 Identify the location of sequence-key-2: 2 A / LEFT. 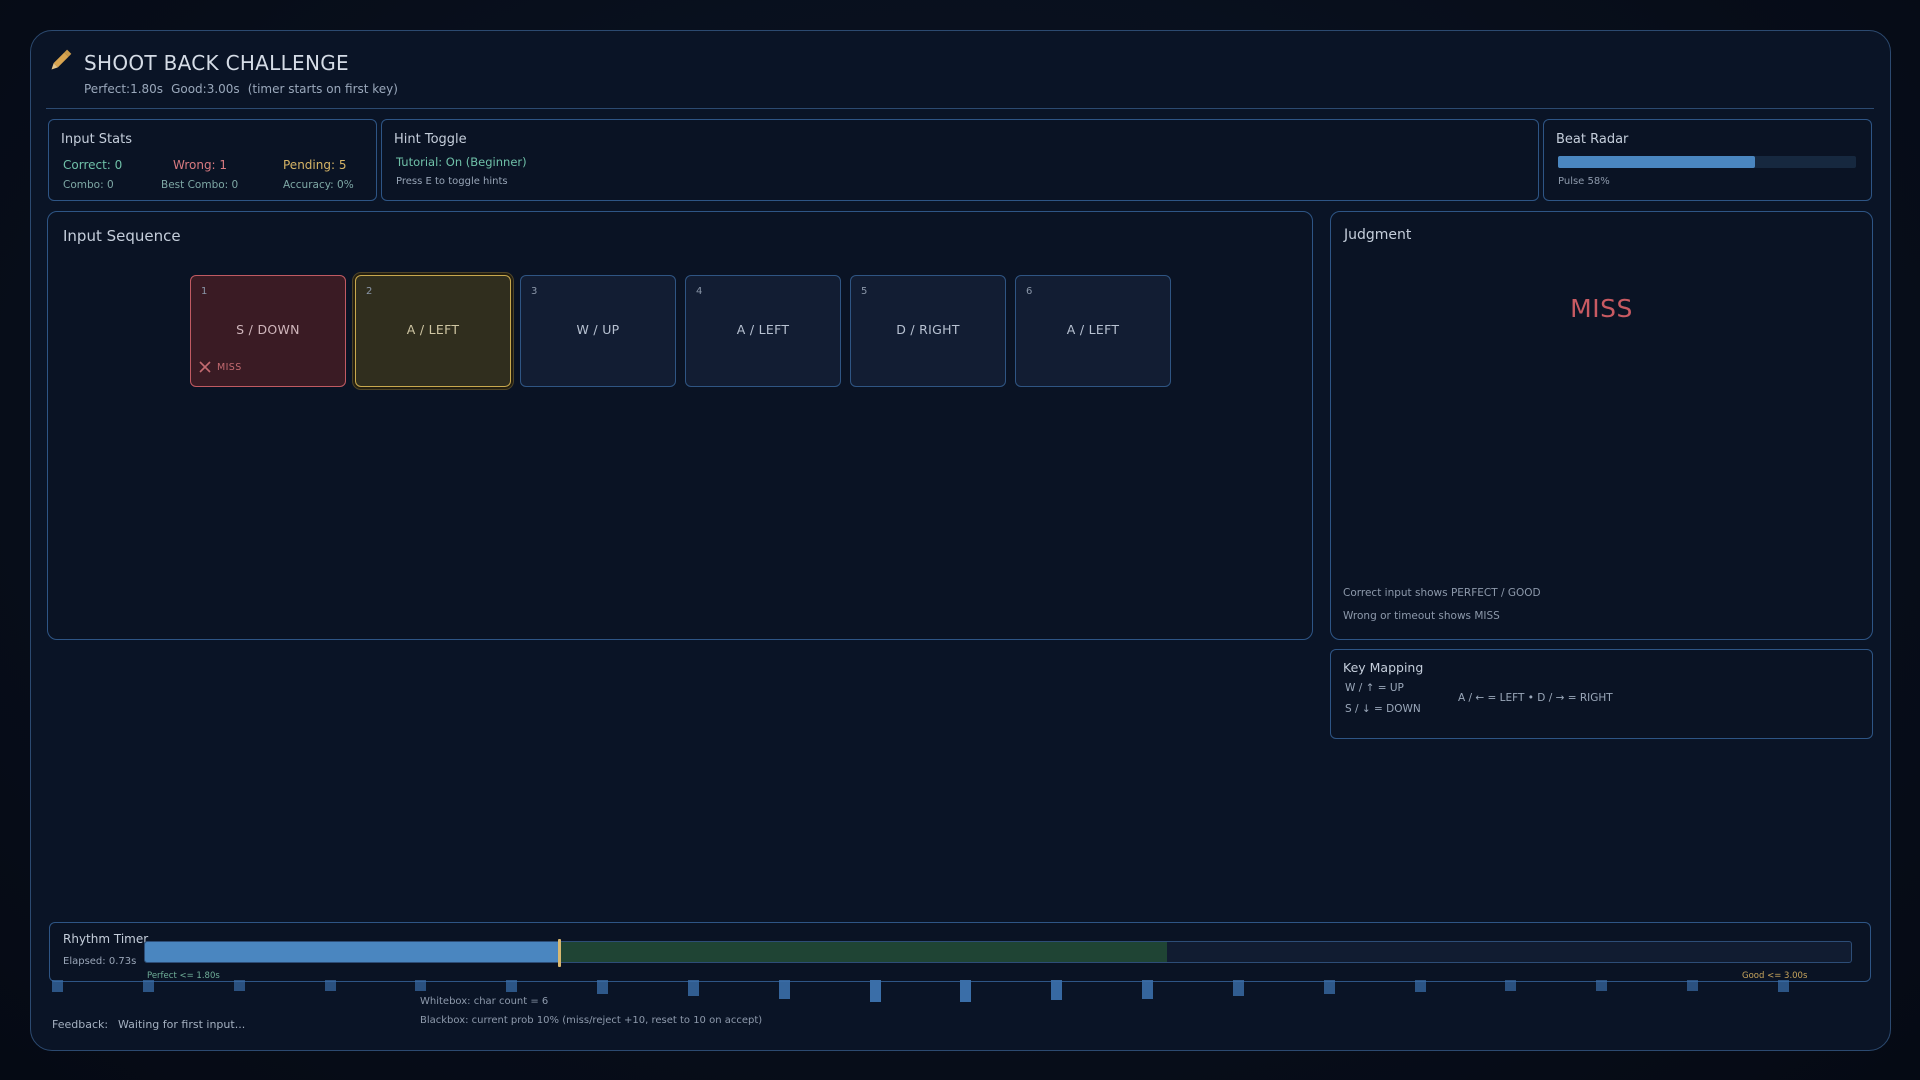
(433, 331).